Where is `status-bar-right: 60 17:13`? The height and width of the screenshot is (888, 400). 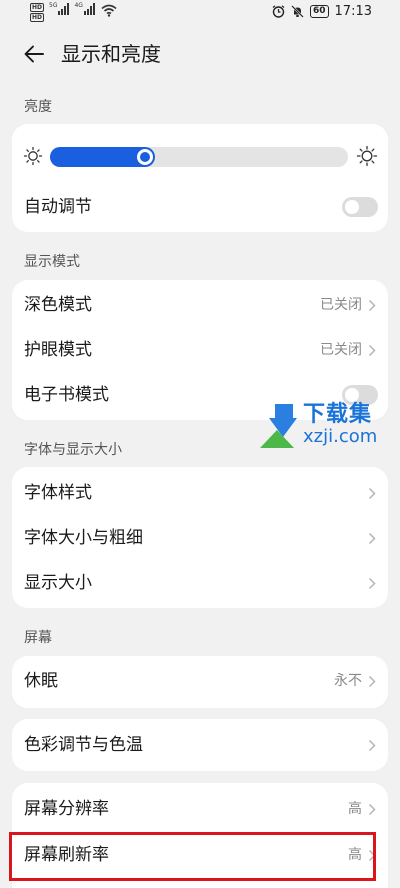 status-bar-right: 60 17:13 is located at coordinates (322, 11).